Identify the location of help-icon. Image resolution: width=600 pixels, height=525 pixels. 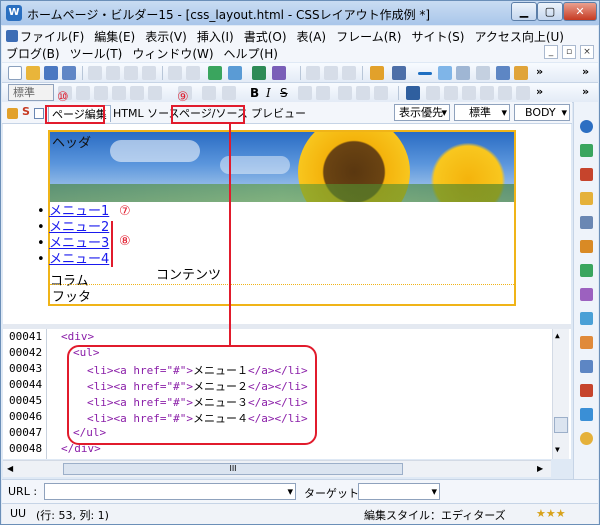
(586, 126).